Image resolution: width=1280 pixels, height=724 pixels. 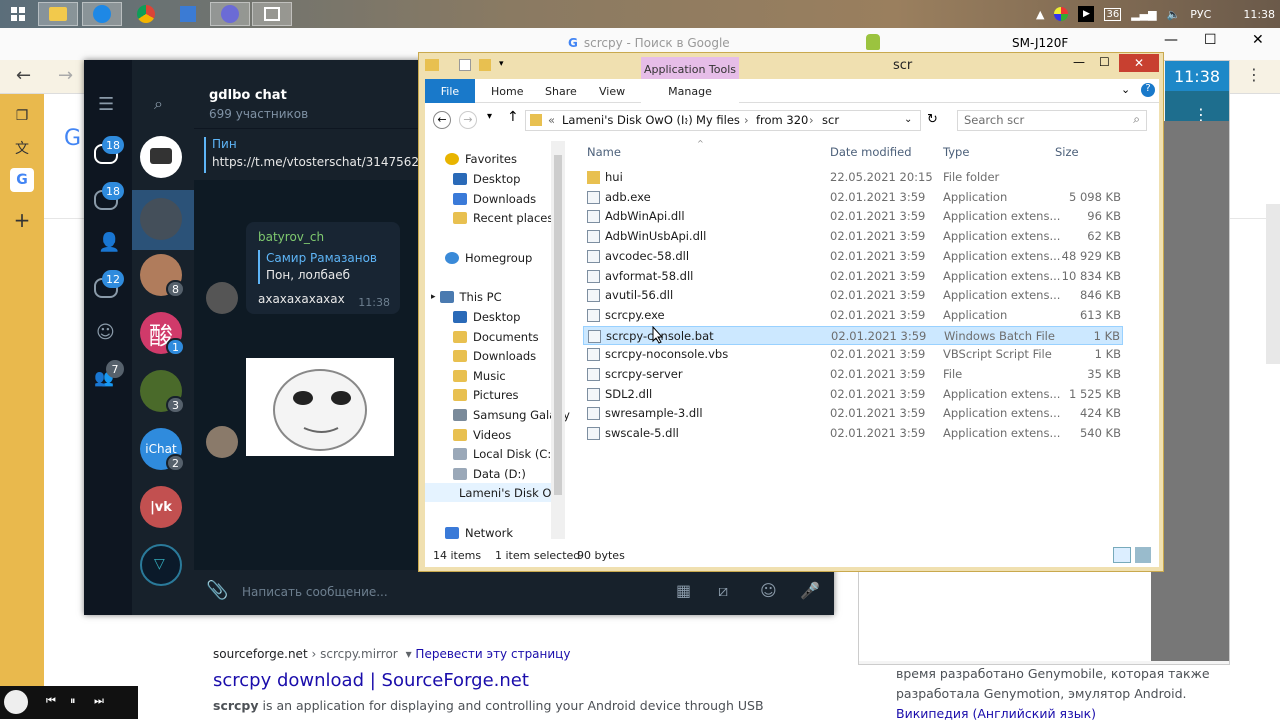 I want to click on attach-icon: 📎, so click(x=217, y=590).